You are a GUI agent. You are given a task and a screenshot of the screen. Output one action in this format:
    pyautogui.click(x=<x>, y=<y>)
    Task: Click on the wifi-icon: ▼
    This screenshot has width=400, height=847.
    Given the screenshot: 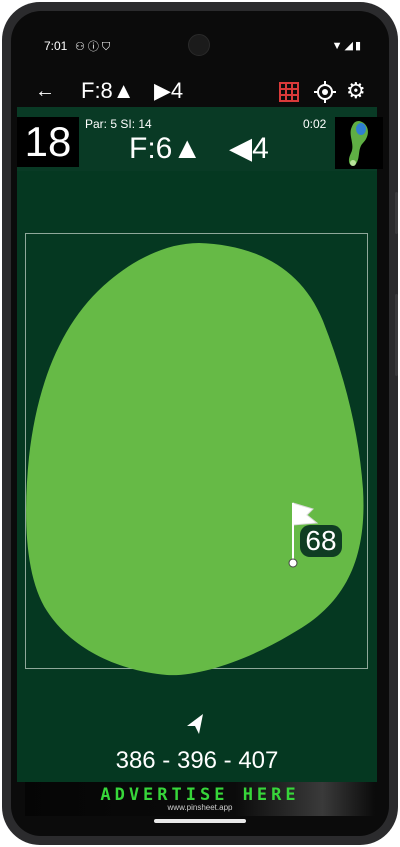 What is the action you would take?
    pyautogui.click(x=338, y=46)
    